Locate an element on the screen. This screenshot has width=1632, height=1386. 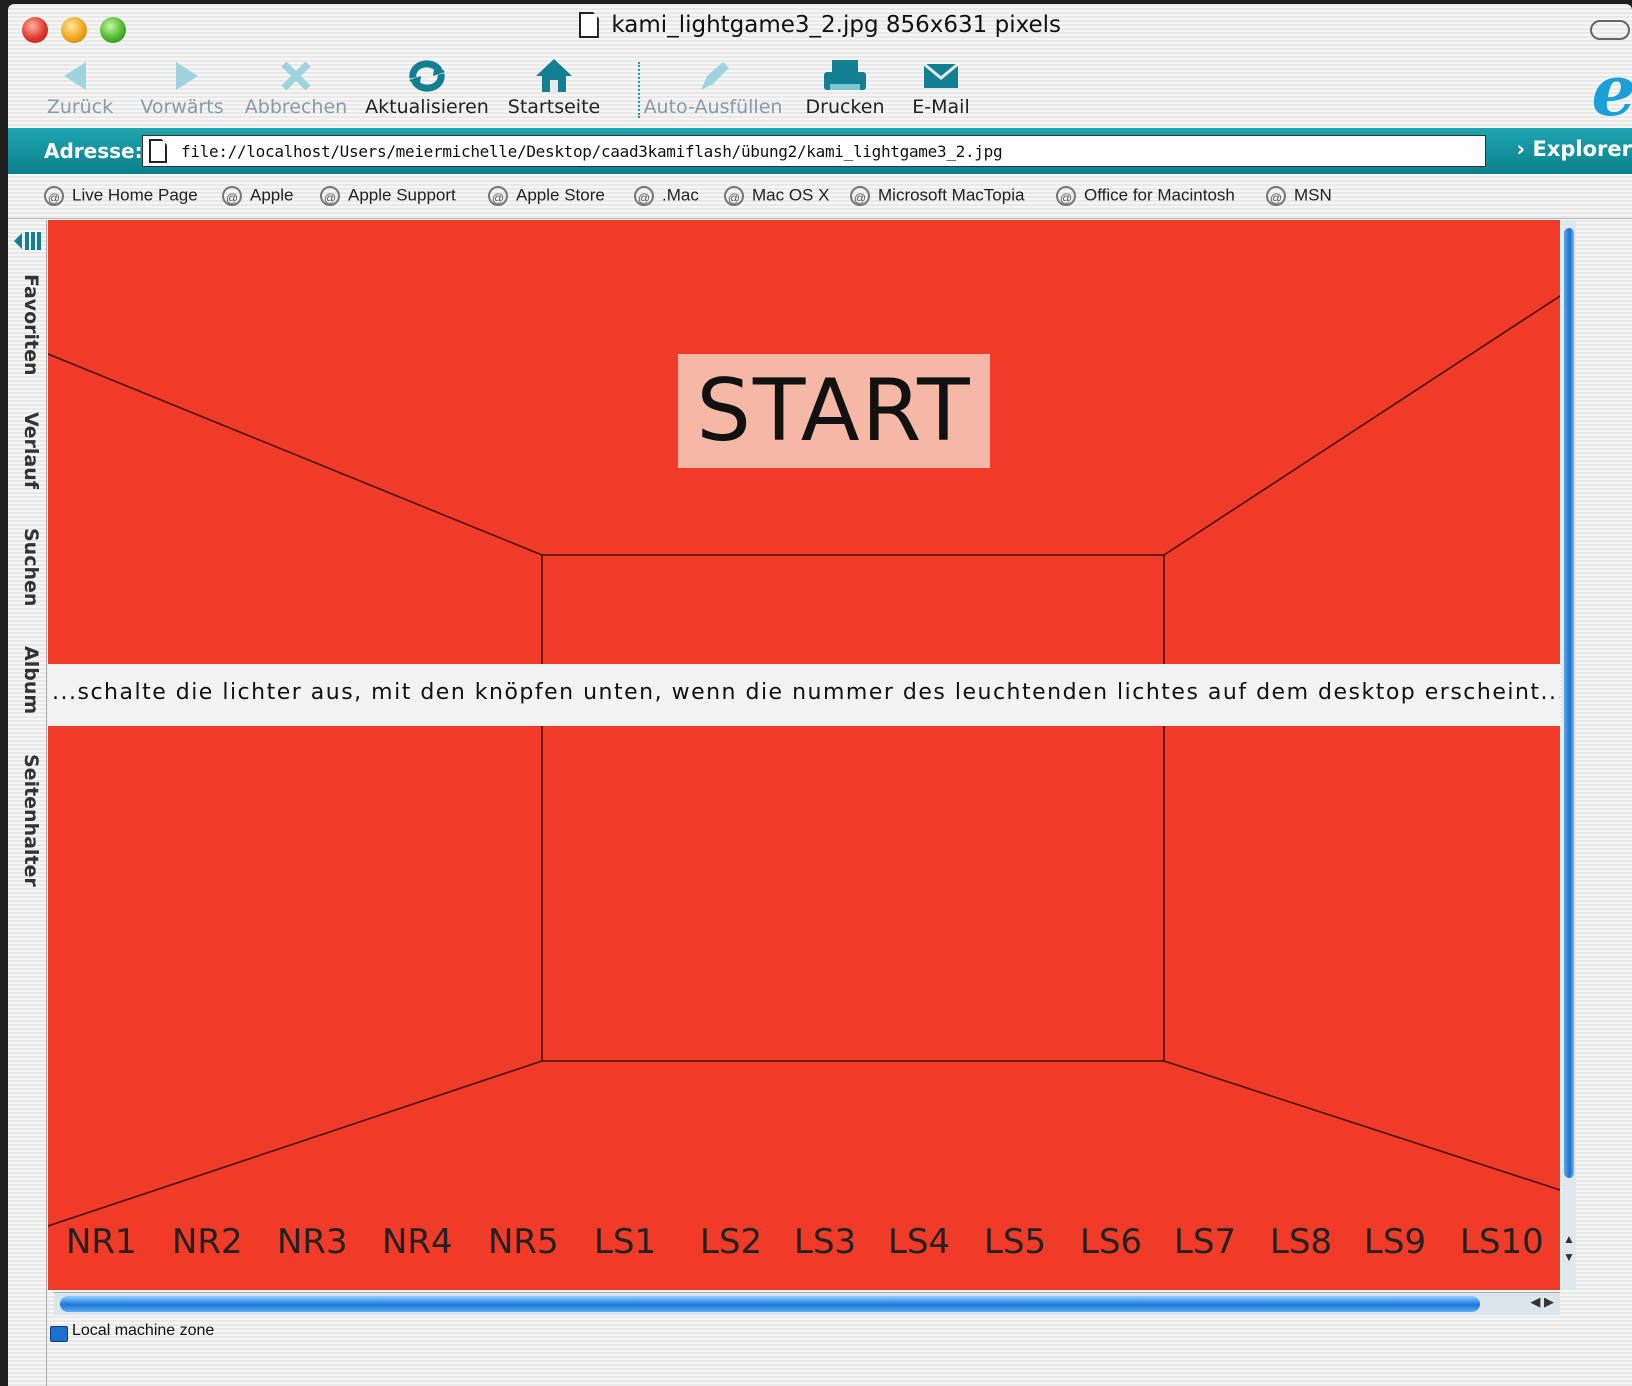
stop-x-icon is located at coordinates (296, 76).